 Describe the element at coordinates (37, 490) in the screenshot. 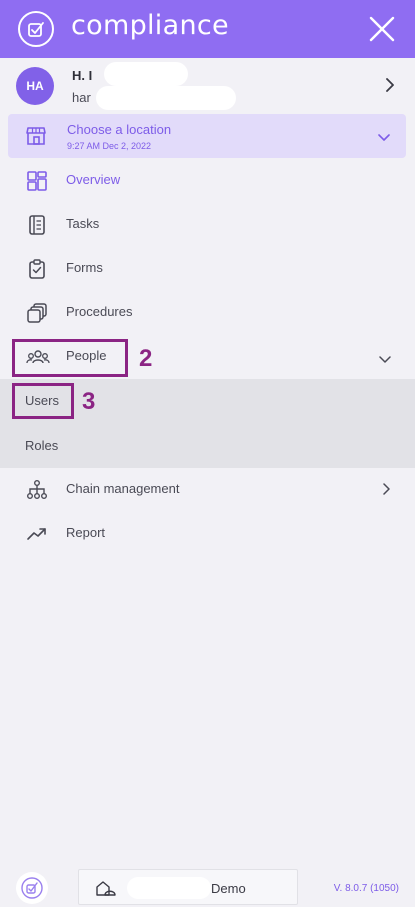

I see `hierarchy-icon` at that location.